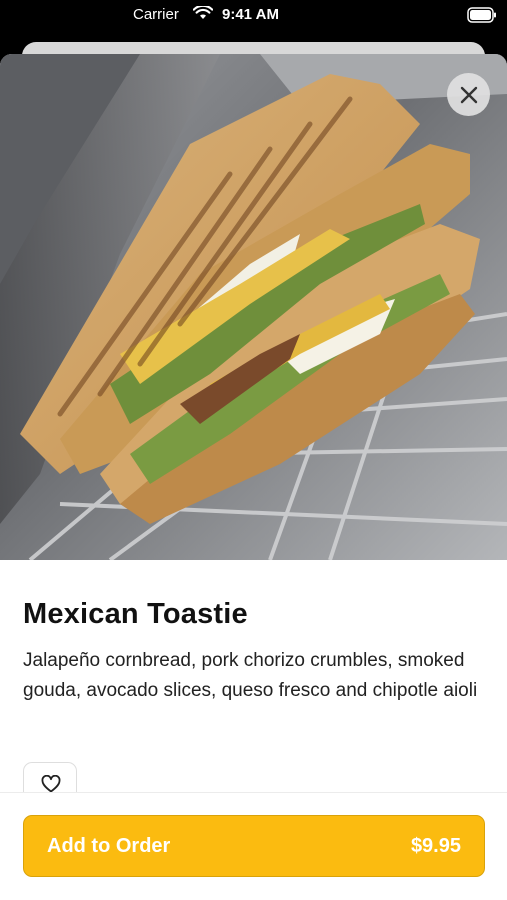 This screenshot has width=507, height=900. I want to click on close-button, so click(468, 94).